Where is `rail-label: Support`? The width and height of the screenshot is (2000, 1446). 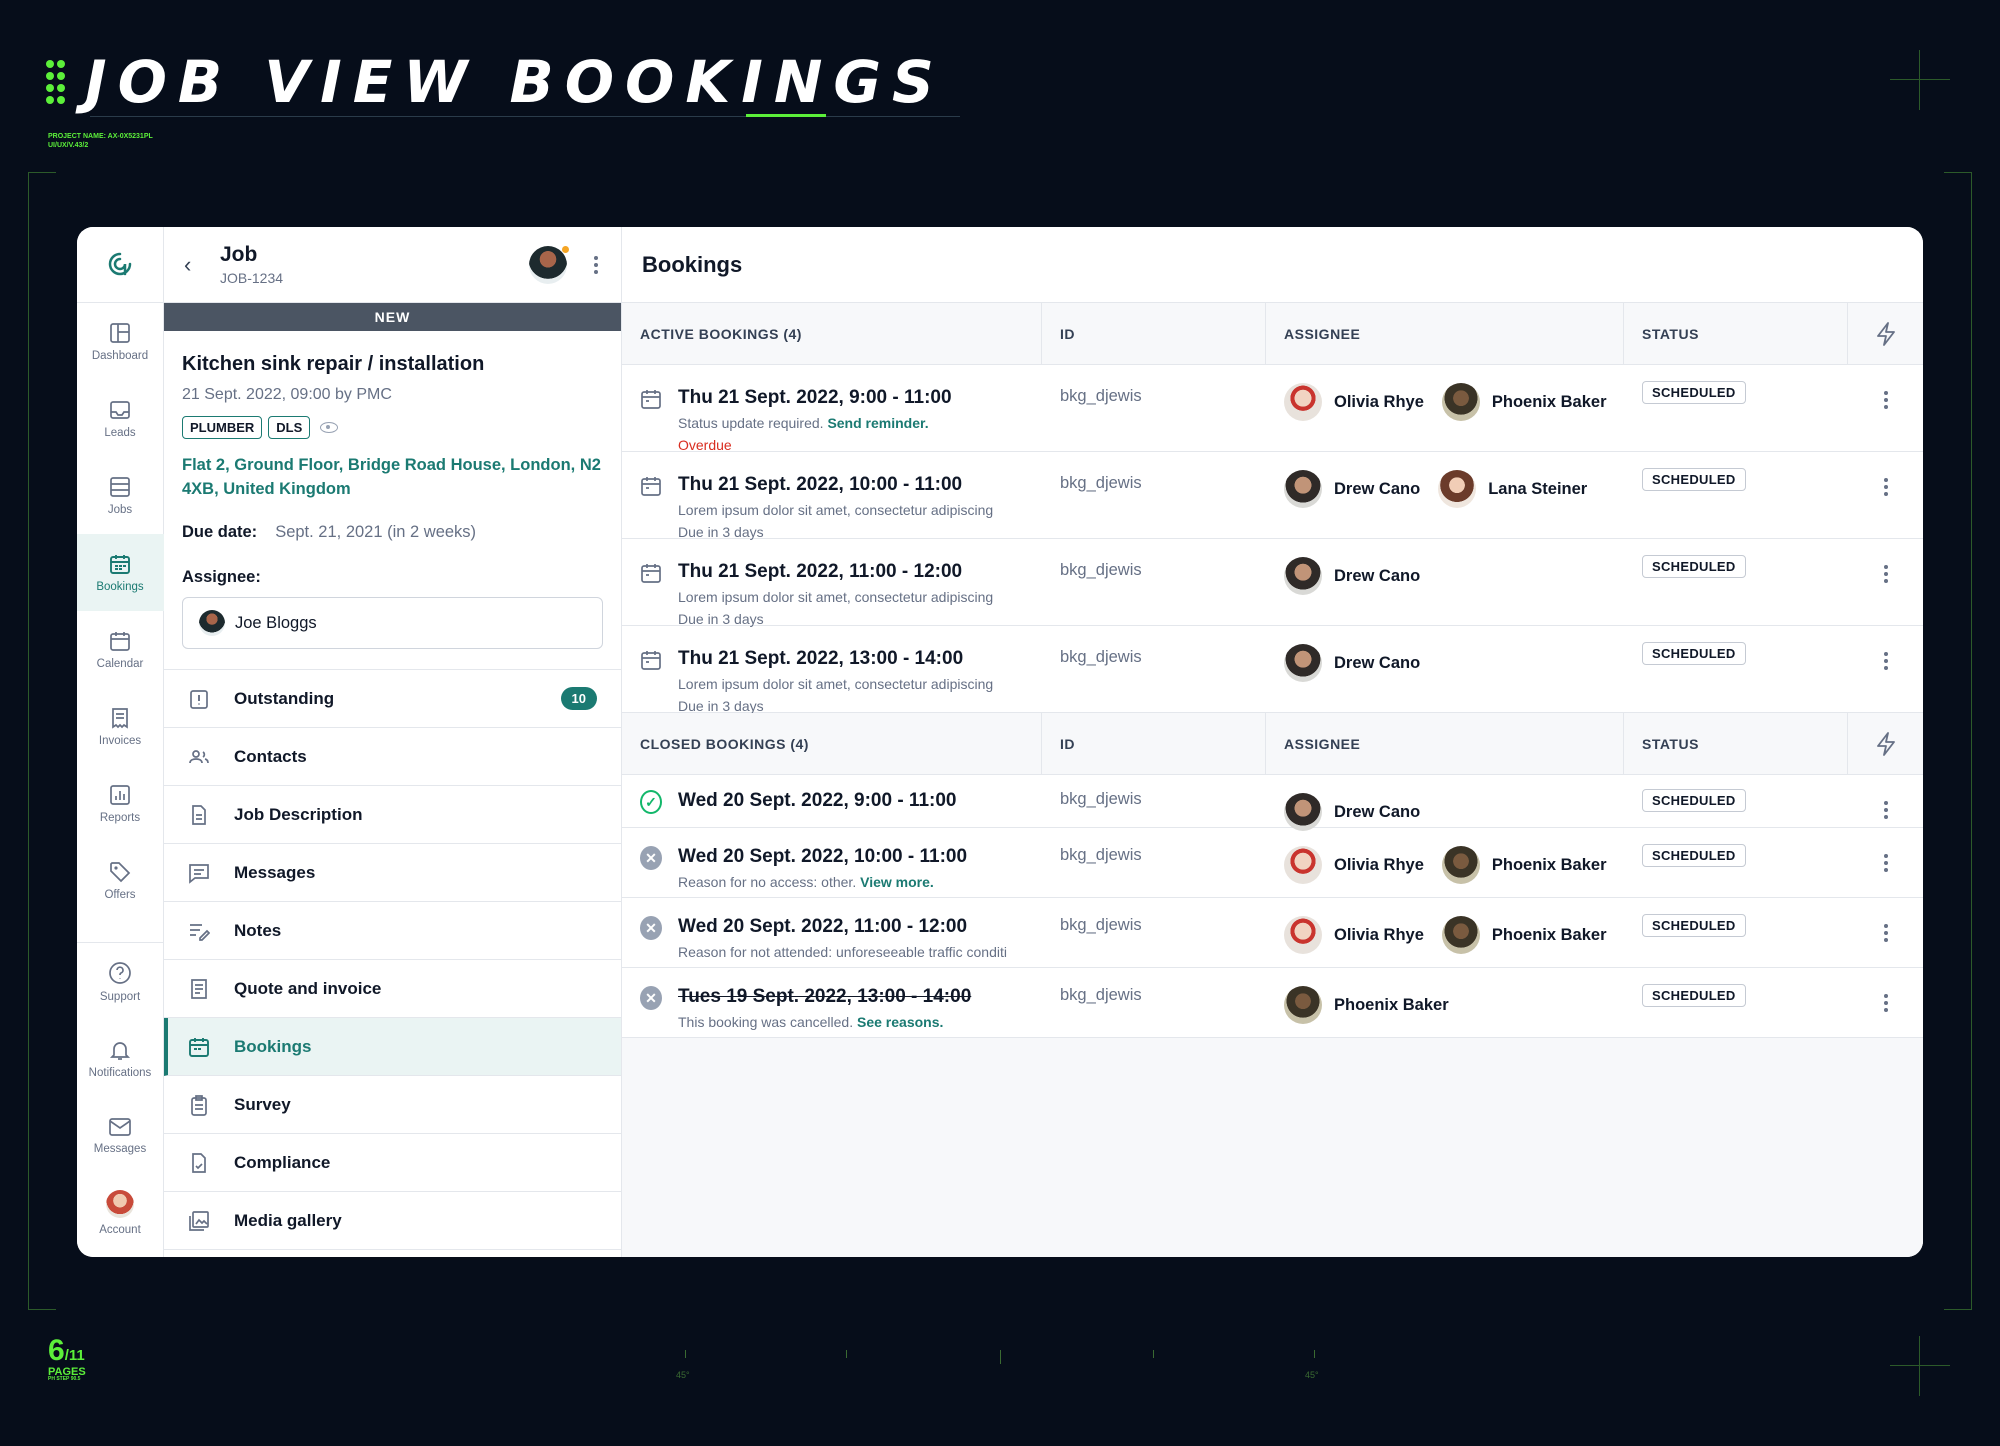
rail-label: Support is located at coordinates (120, 996).